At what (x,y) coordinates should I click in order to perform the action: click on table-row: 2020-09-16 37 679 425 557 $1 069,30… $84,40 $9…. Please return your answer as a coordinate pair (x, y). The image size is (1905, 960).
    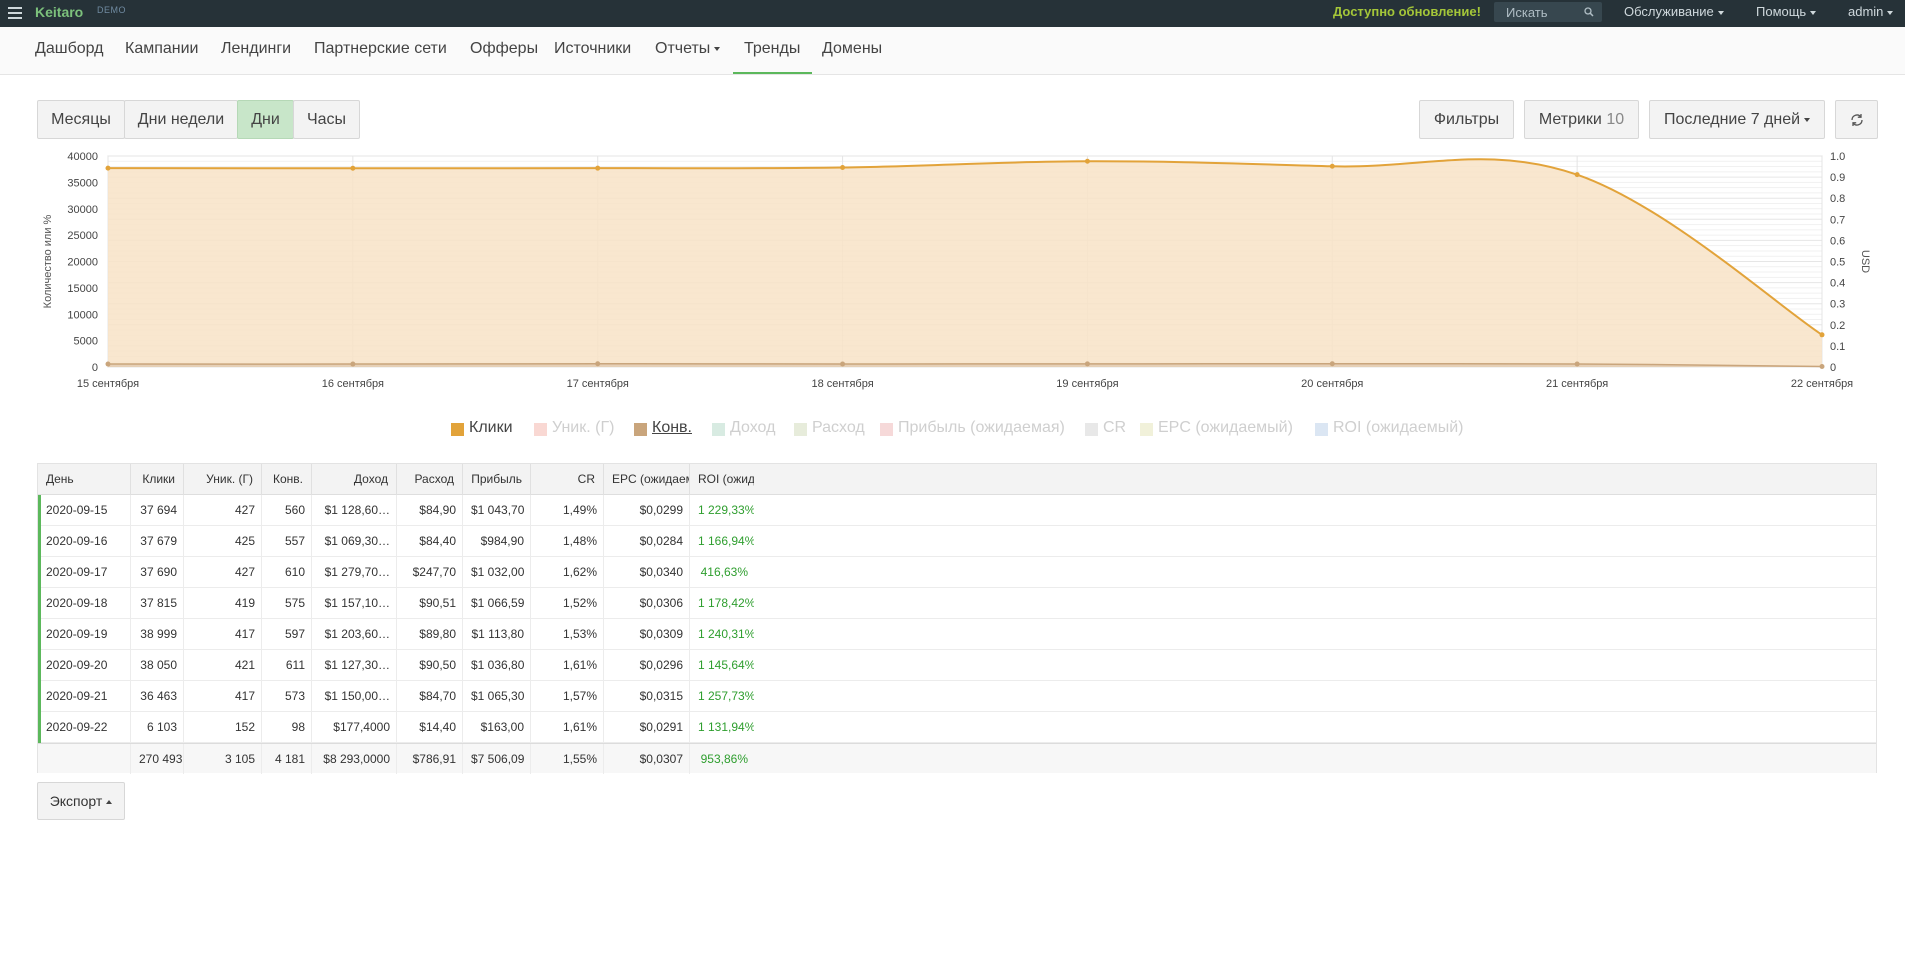
    Looking at the image, I should click on (957, 541).